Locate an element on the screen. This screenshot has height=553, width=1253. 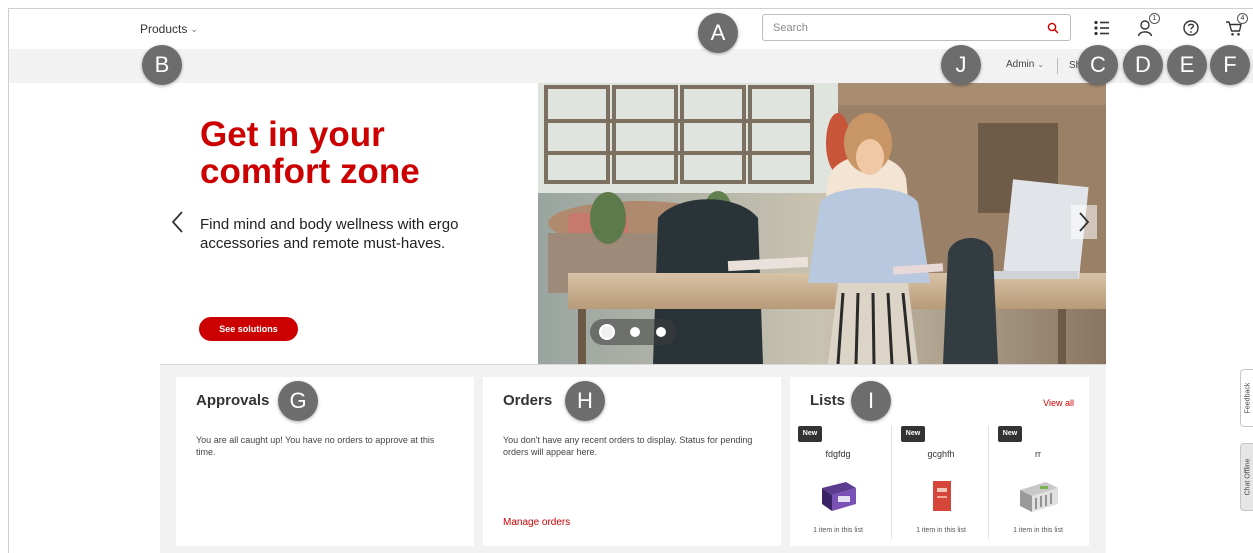
view-all-link: View all is located at coordinates (1058, 403).